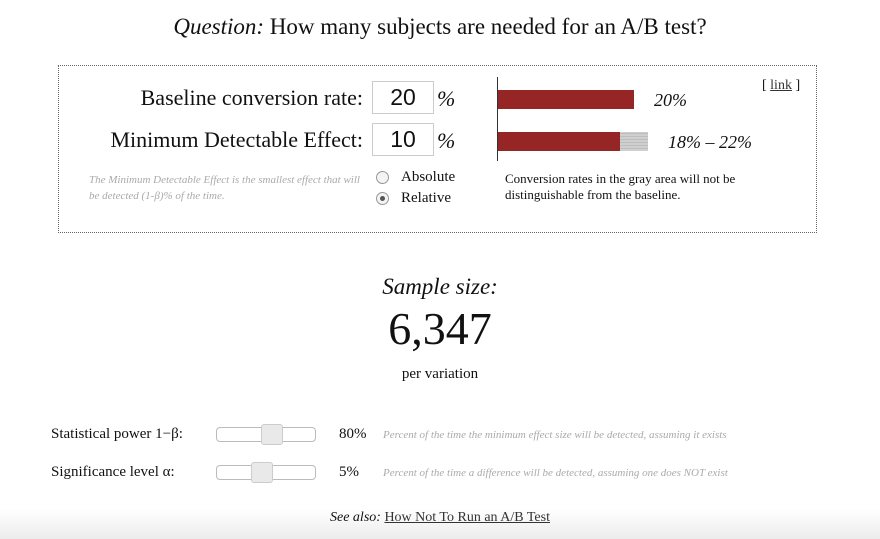 The image size is (880, 539). I want to click on baseline-input, so click(403, 97).